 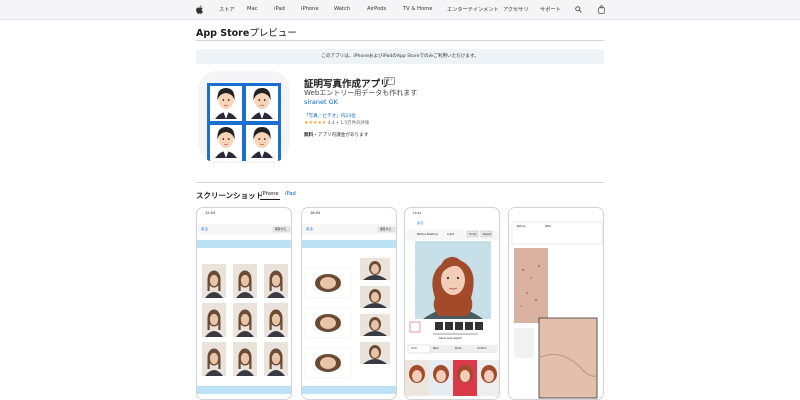 What do you see at coordinates (310, 9) in the screenshot?
I see `nav-iphone: iPhone` at bounding box center [310, 9].